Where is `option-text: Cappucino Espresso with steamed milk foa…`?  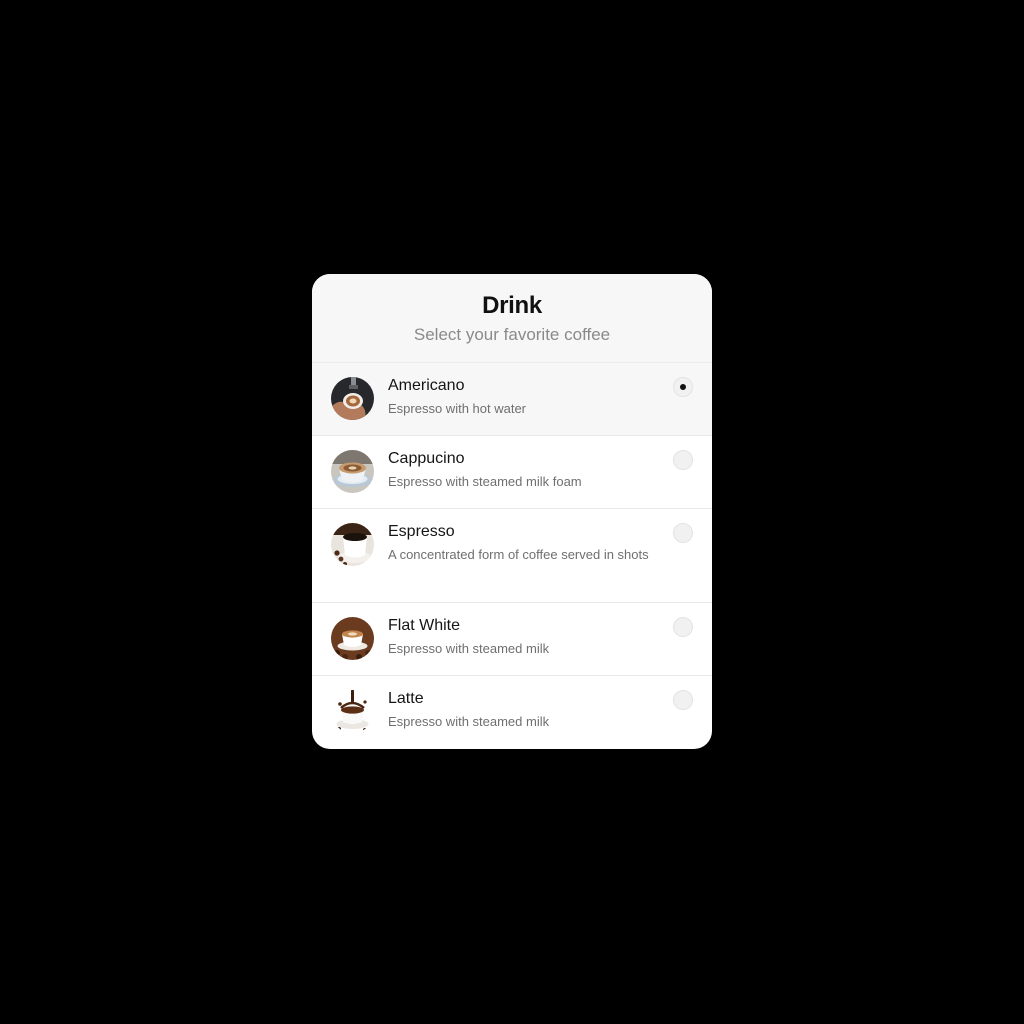
option-text: Cappucino Espresso with steamed milk foa… is located at coordinates (519, 470).